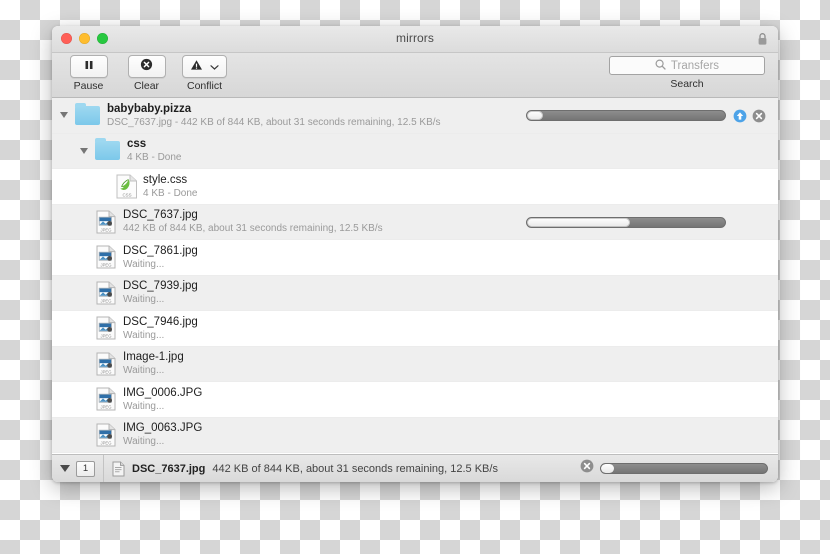 The height and width of the screenshot is (554, 830). What do you see at coordinates (137, 144) in the screenshot?
I see `transfer-name: css` at bounding box center [137, 144].